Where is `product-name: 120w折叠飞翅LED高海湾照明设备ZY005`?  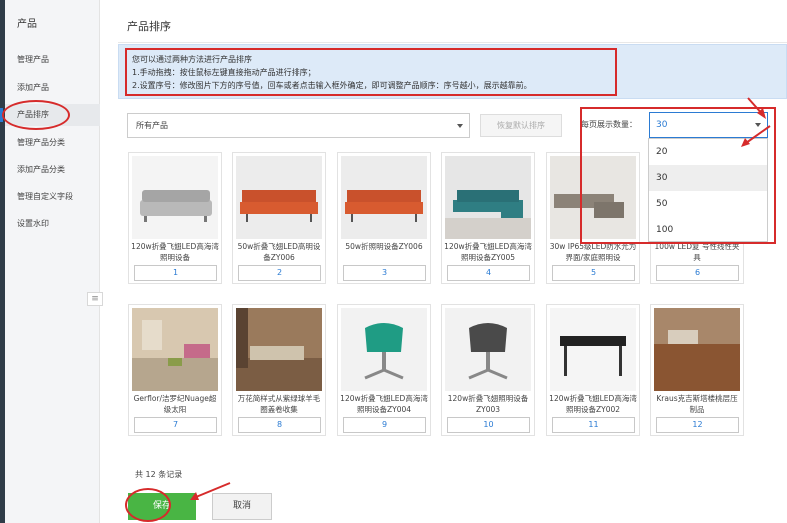 product-name: 120w折叠飞翅LED高海湾照明设备ZY005 is located at coordinates (488, 252).